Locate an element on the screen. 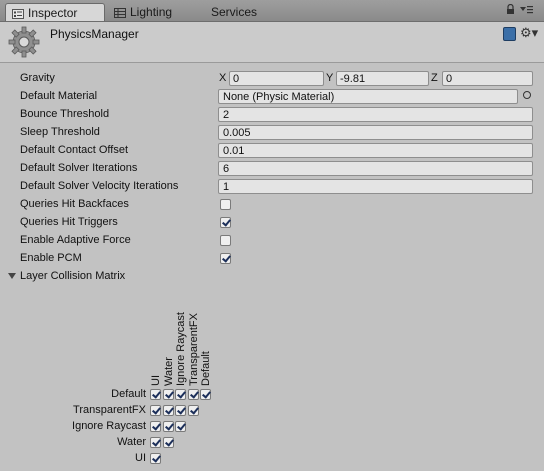 This screenshot has height=471, width=544. sleep-threshold-label: Sleep Threshold is located at coordinates (60, 132).